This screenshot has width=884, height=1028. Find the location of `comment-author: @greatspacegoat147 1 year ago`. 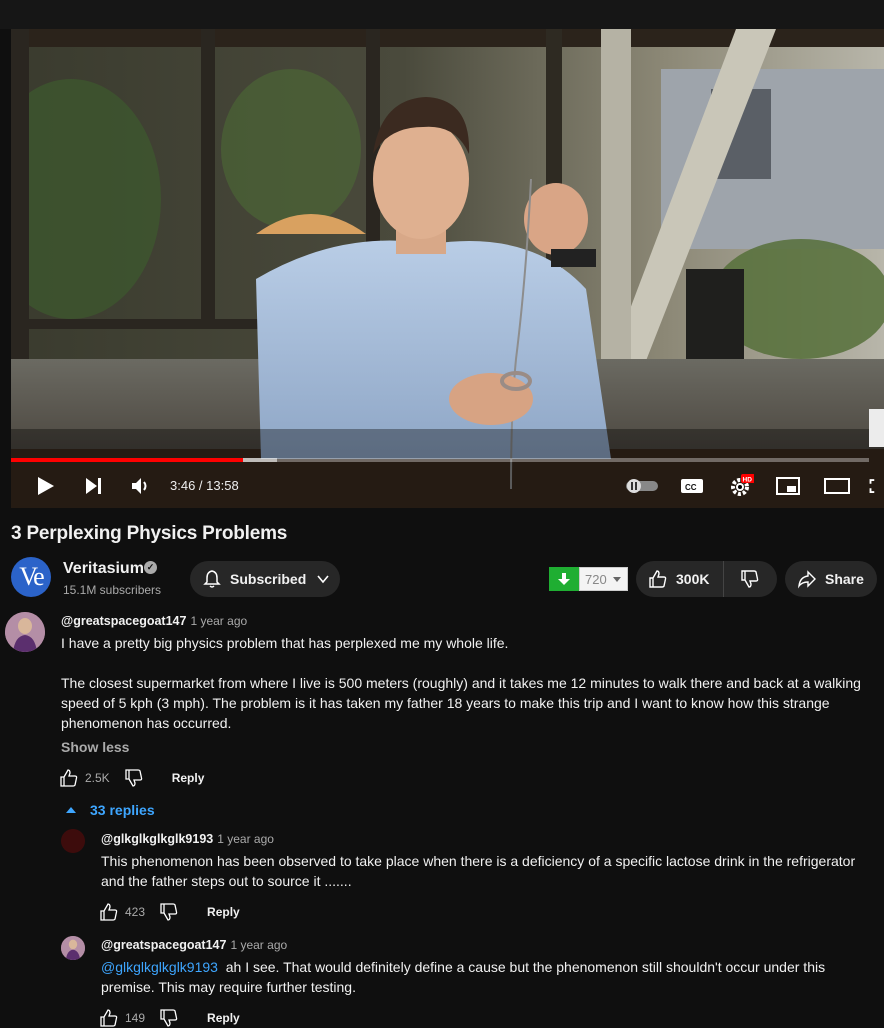

comment-author: @greatspacegoat147 1 year ago is located at coordinates (154, 621).